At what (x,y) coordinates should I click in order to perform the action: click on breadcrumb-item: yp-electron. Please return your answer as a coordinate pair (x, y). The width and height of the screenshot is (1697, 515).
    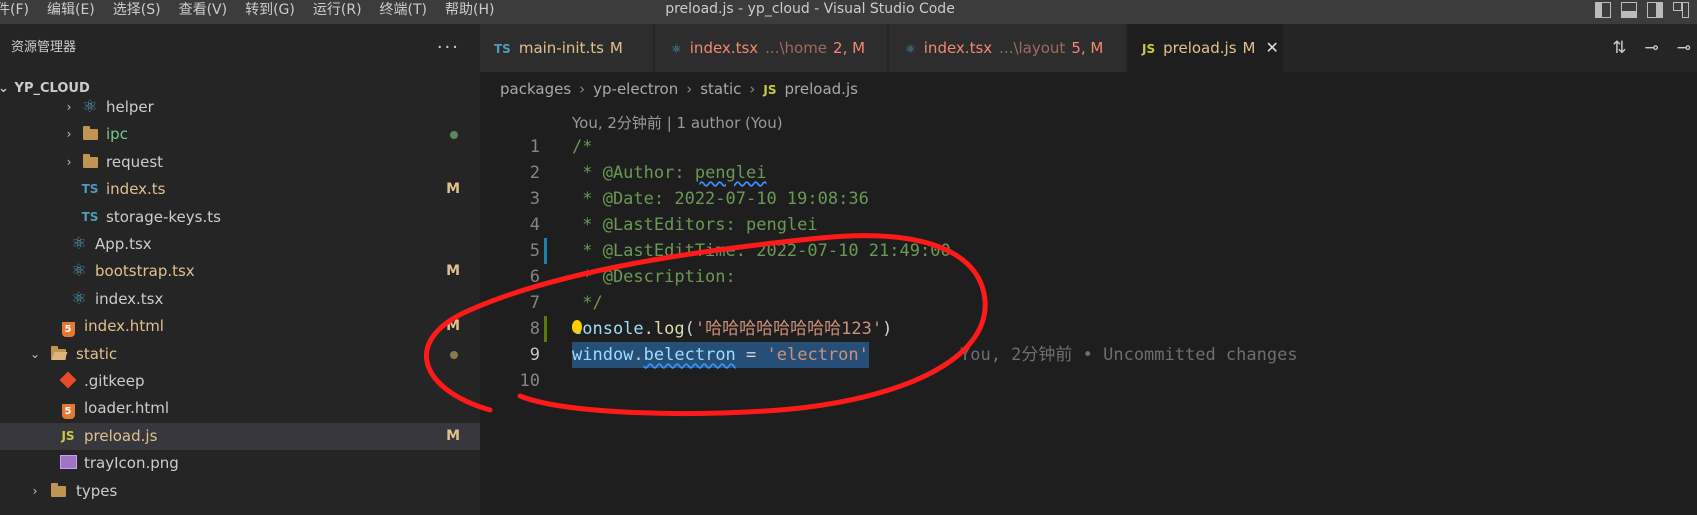
    Looking at the image, I should click on (635, 89).